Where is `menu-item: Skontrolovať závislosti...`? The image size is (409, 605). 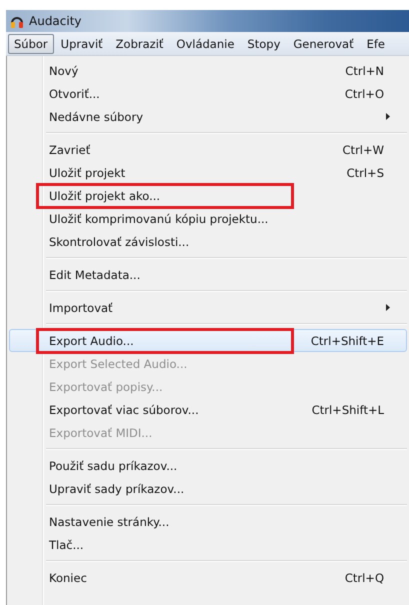
menu-item: Skontrolovať závislosti... is located at coordinates (208, 241).